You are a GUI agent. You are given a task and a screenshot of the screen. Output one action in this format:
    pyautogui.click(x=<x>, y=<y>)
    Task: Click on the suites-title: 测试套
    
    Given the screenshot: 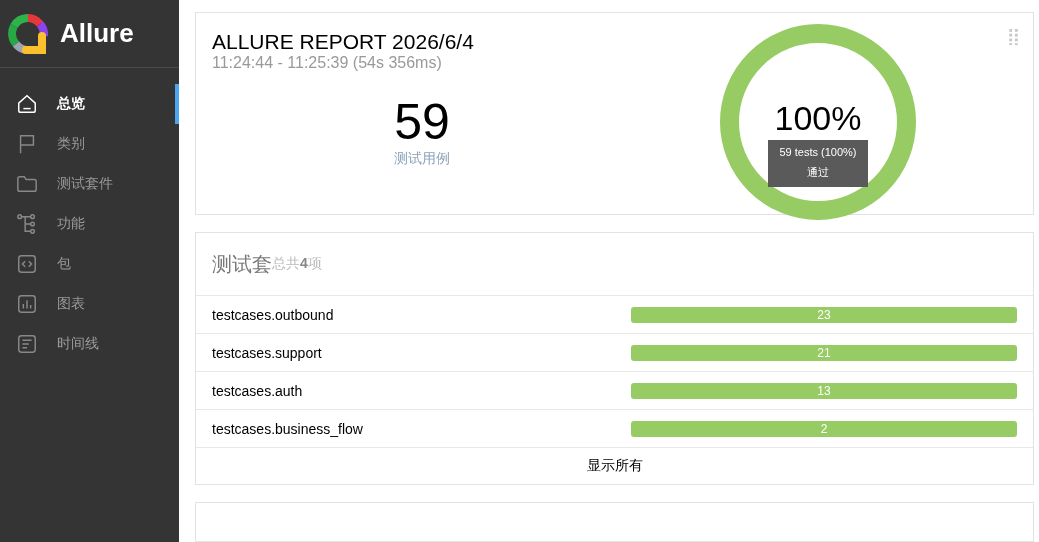 What is the action you would take?
    pyautogui.click(x=242, y=264)
    